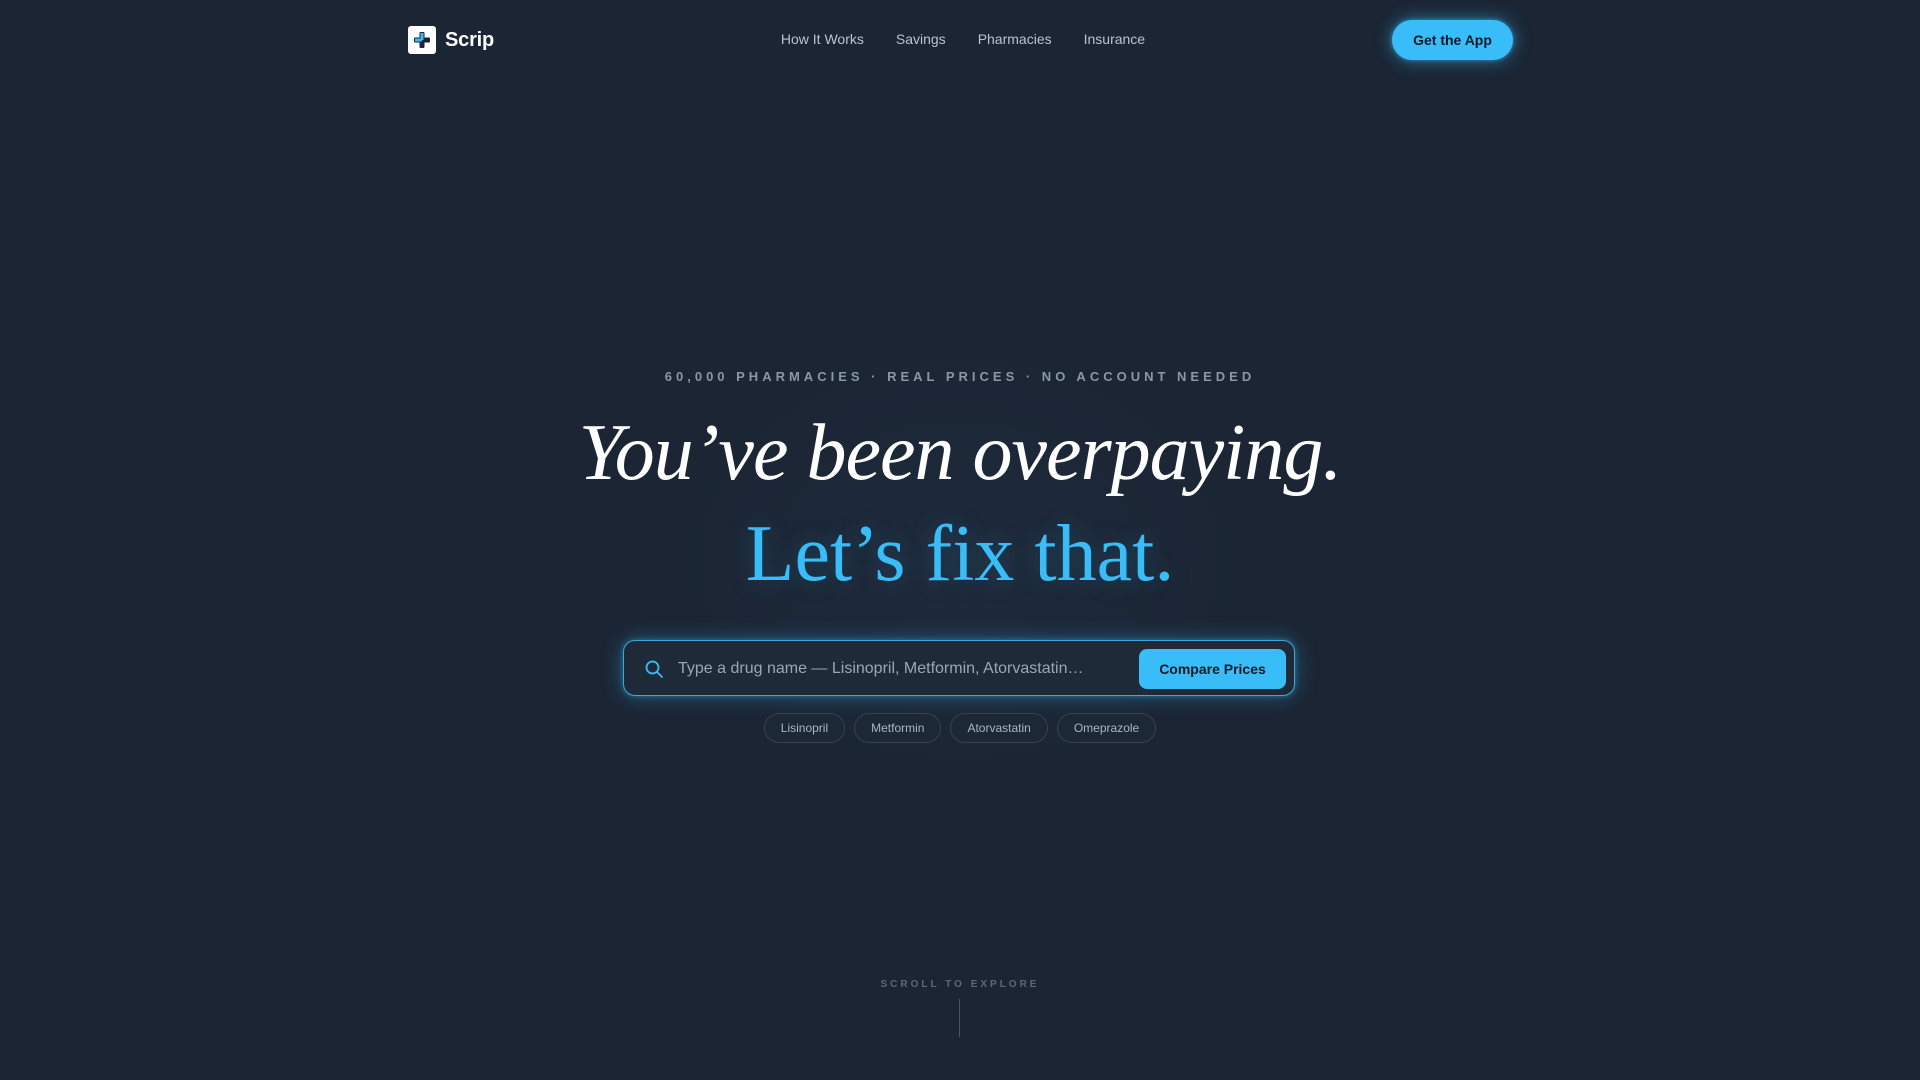 The height and width of the screenshot is (1080, 1920). What do you see at coordinates (960, 453) in the screenshot?
I see `hero-headline: You’ve been overpaying.` at bounding box center [960, 453].